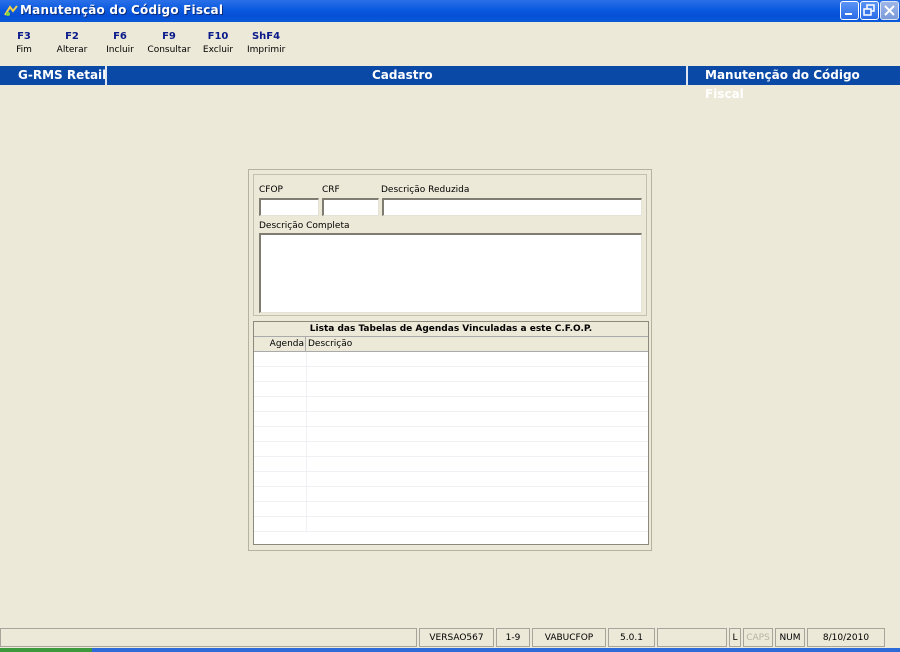  I want to click on desc-completa-label: Descrição Completa, so click(304, 226).